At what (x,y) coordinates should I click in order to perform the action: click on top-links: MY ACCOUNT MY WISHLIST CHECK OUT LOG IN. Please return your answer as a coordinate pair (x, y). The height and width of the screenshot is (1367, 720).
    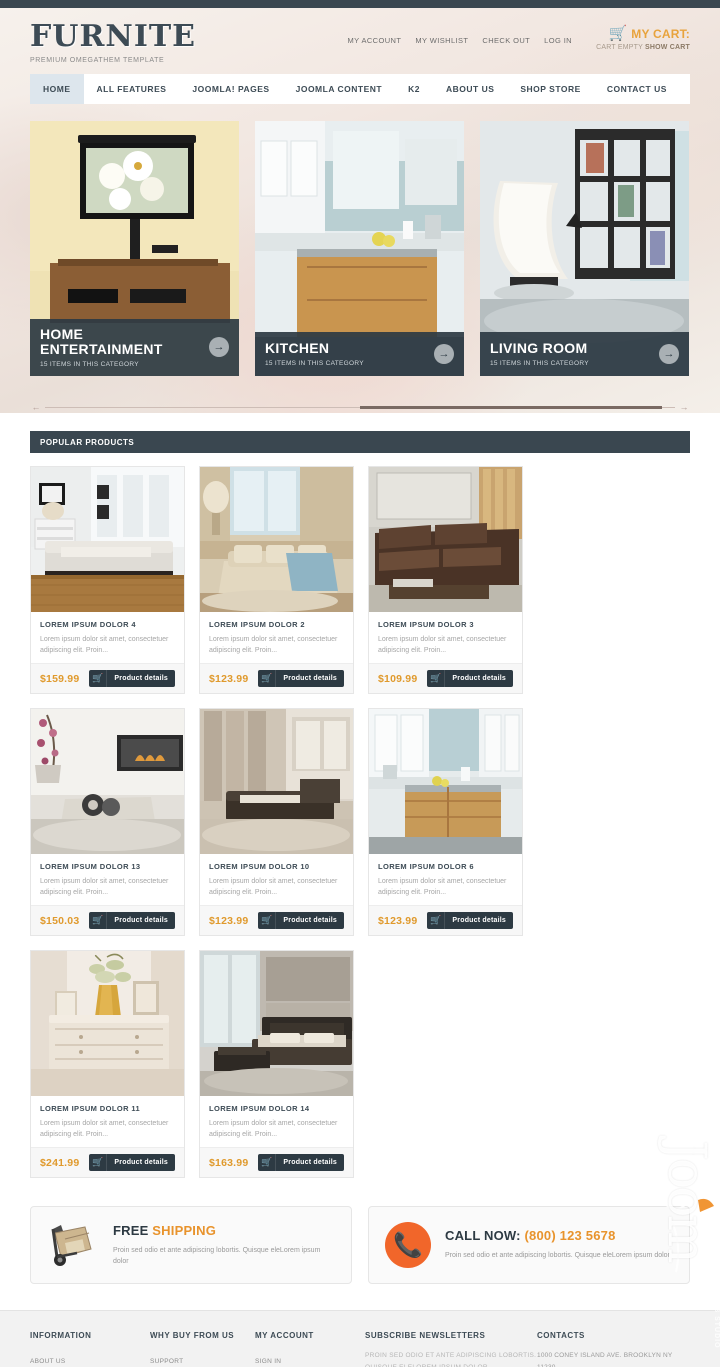
    Looking at the image, I should click on (459, 40).